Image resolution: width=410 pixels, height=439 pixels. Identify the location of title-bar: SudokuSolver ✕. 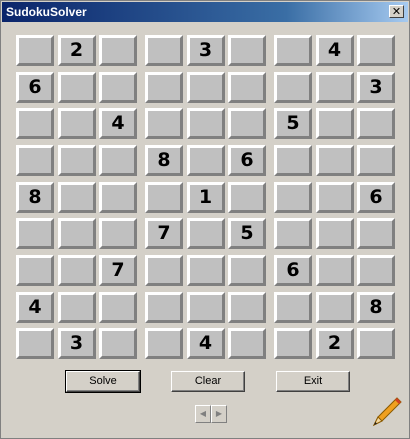
(205, 12).